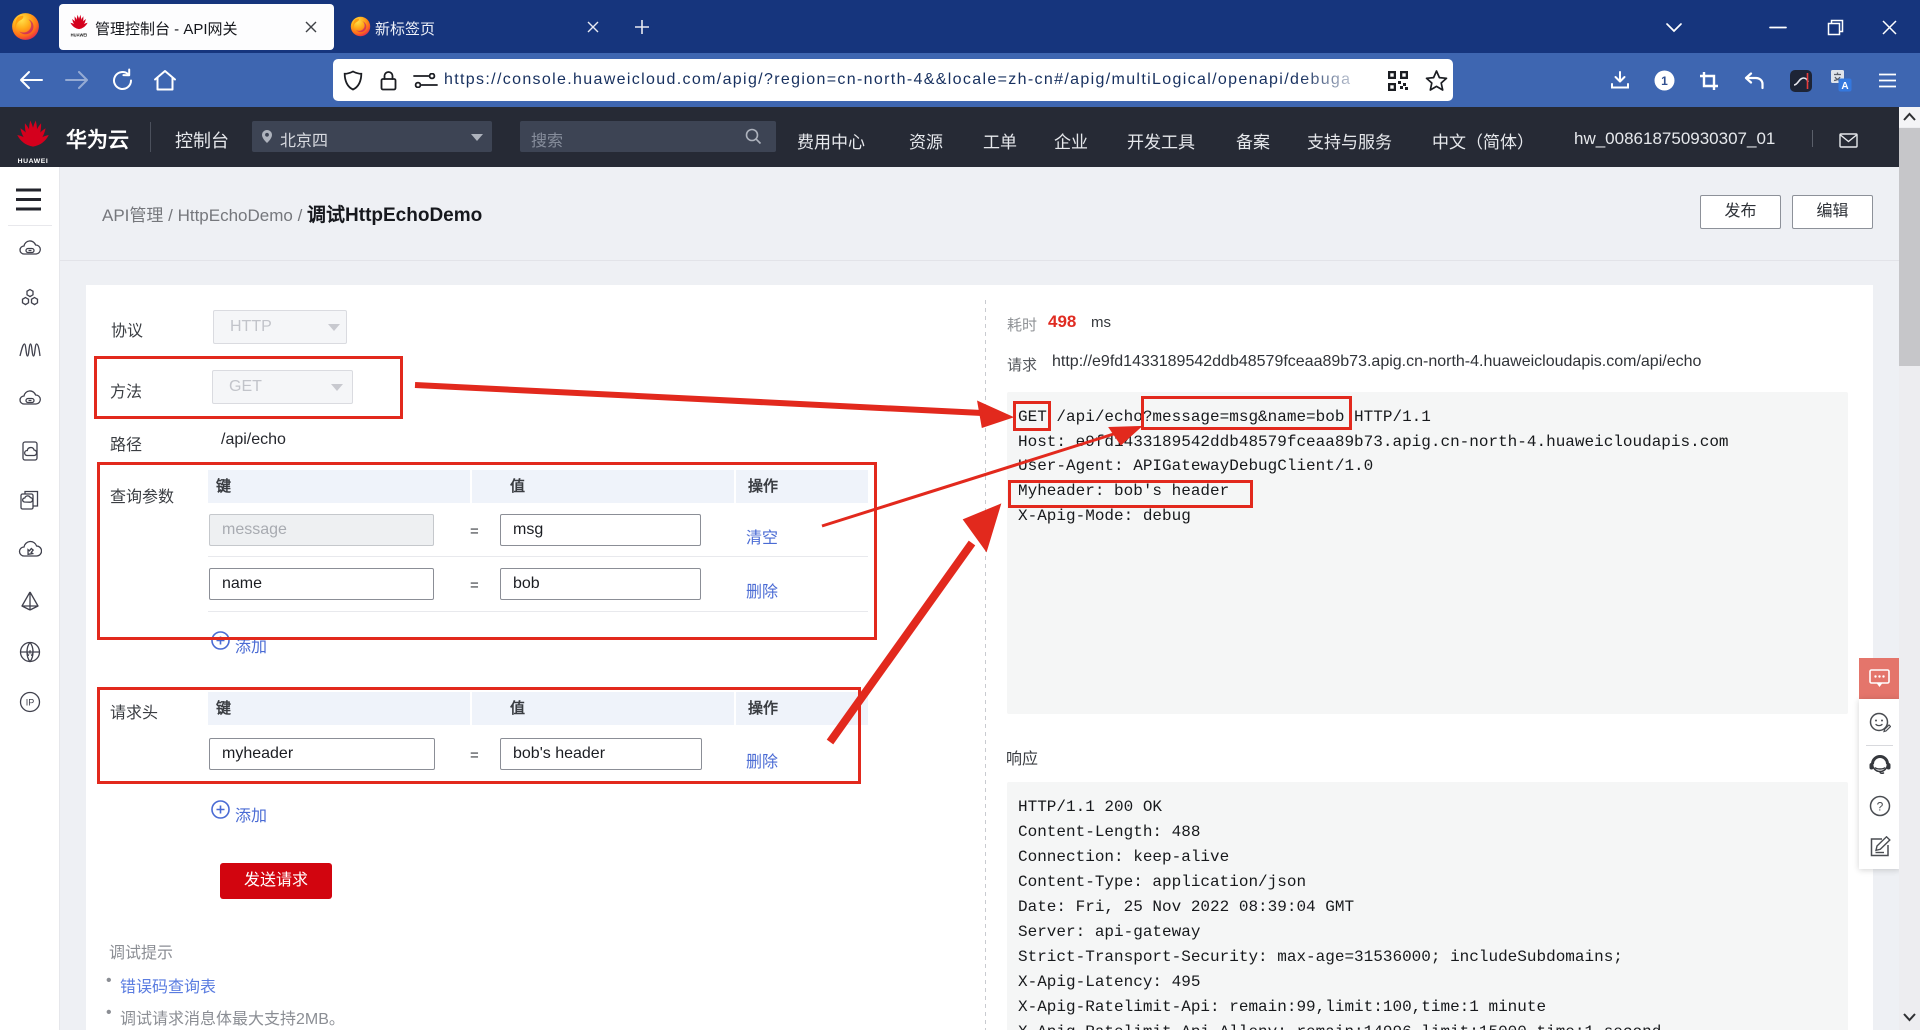  I want to click on svg-text: IP, so click(30, 703).